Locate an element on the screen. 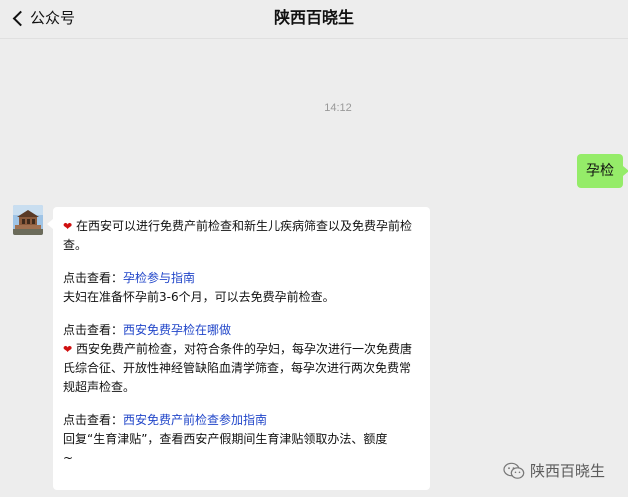  guide-link-line-1: 点击查看：孕检参与指南 is located at coordinates (242, 278).